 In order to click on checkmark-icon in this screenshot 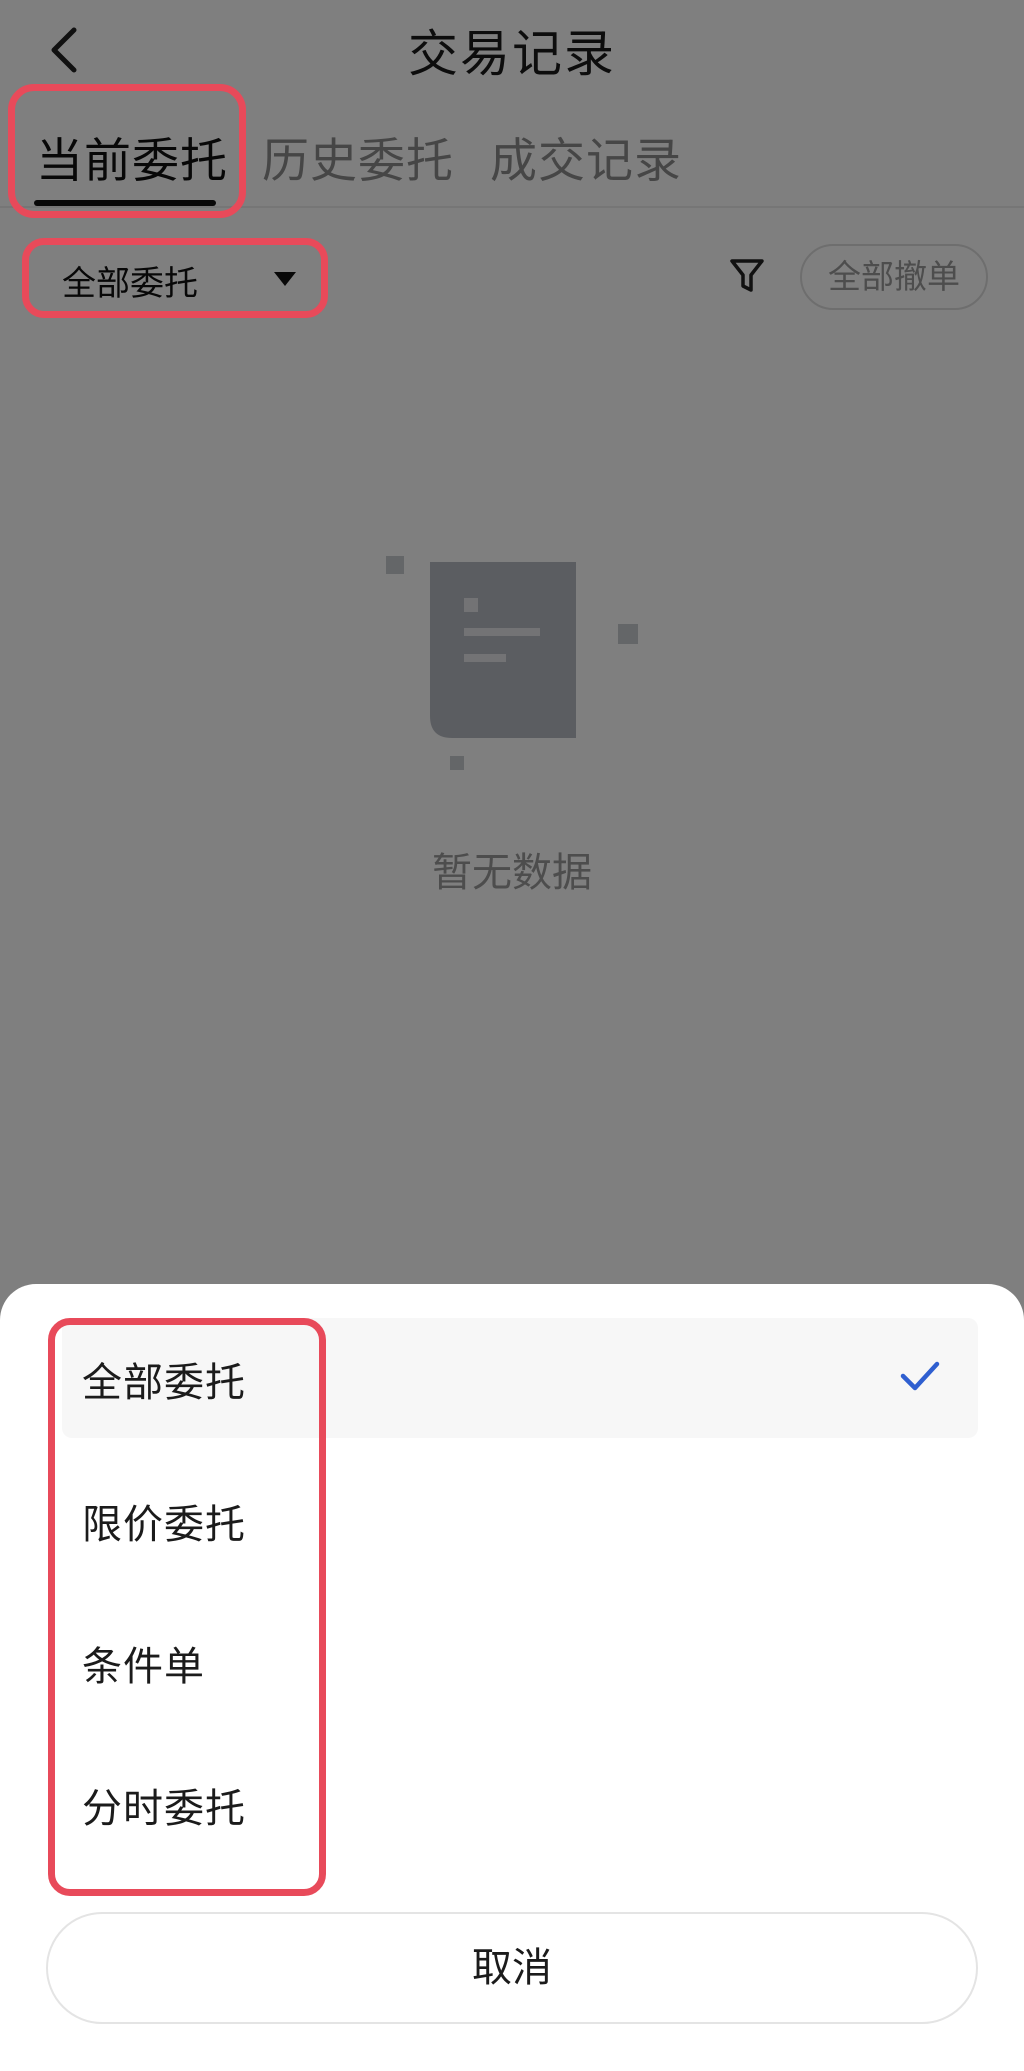, I will do `click(920, 1376)`.